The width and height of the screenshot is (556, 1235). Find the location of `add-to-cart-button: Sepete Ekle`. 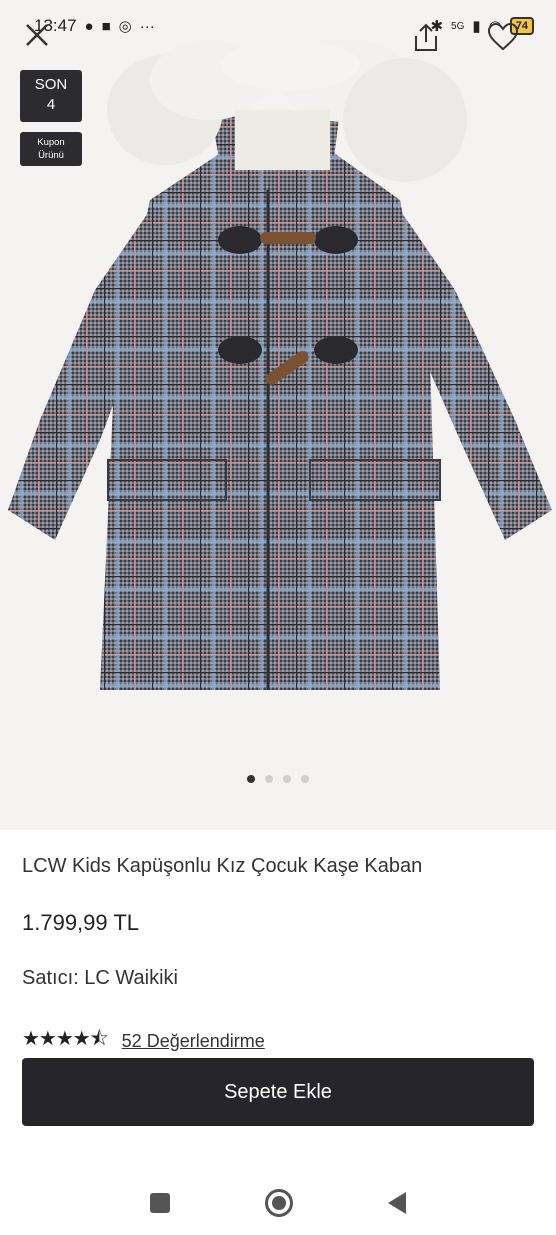

add-to-cart-button: Sepete Ekle is located at coordinates (278, 1092).